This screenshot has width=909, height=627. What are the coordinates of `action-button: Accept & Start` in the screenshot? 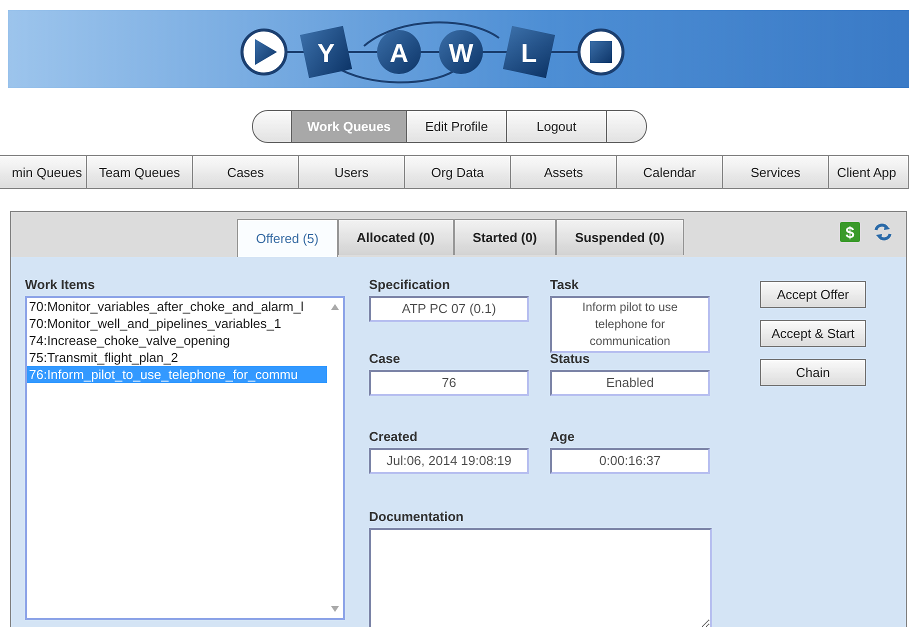 It's located at (813, 333).